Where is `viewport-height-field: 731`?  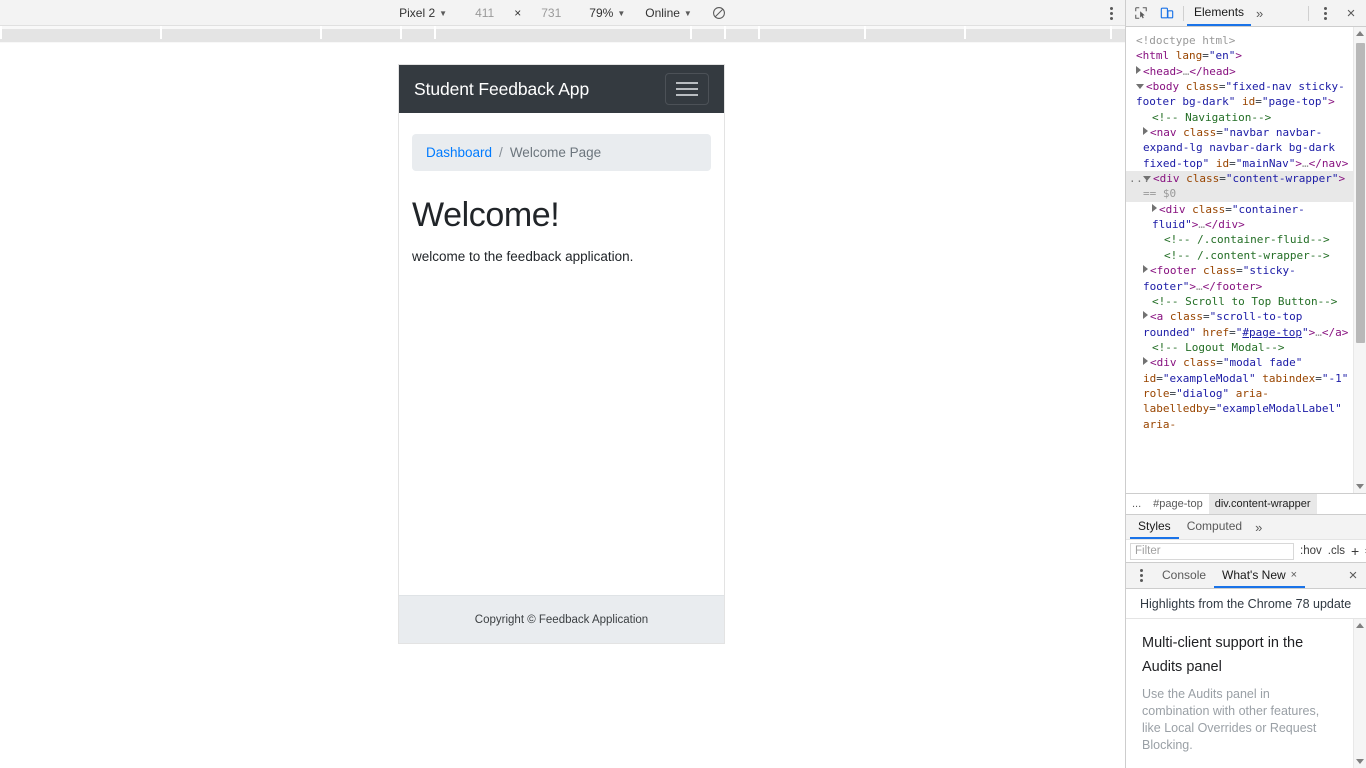
viewport-height-field: 731 is located at coordinates (551, 13).